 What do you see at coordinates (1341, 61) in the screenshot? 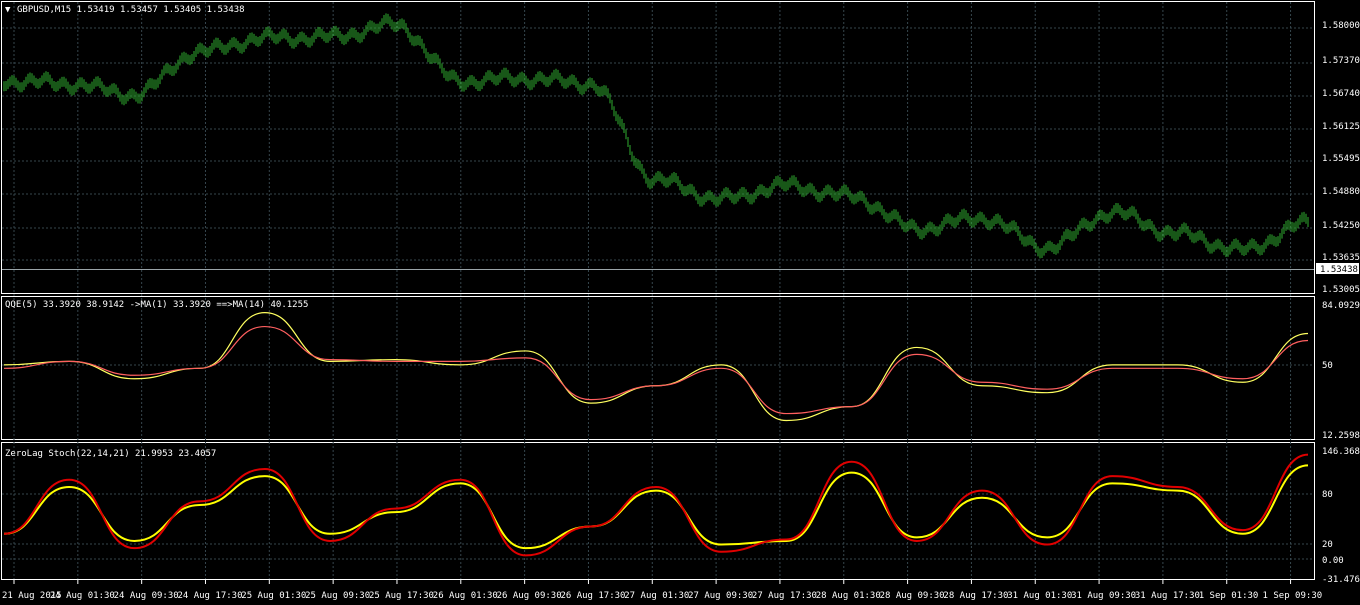
I see `price-tick: 1.57370` at bounding box center [1341, 61].